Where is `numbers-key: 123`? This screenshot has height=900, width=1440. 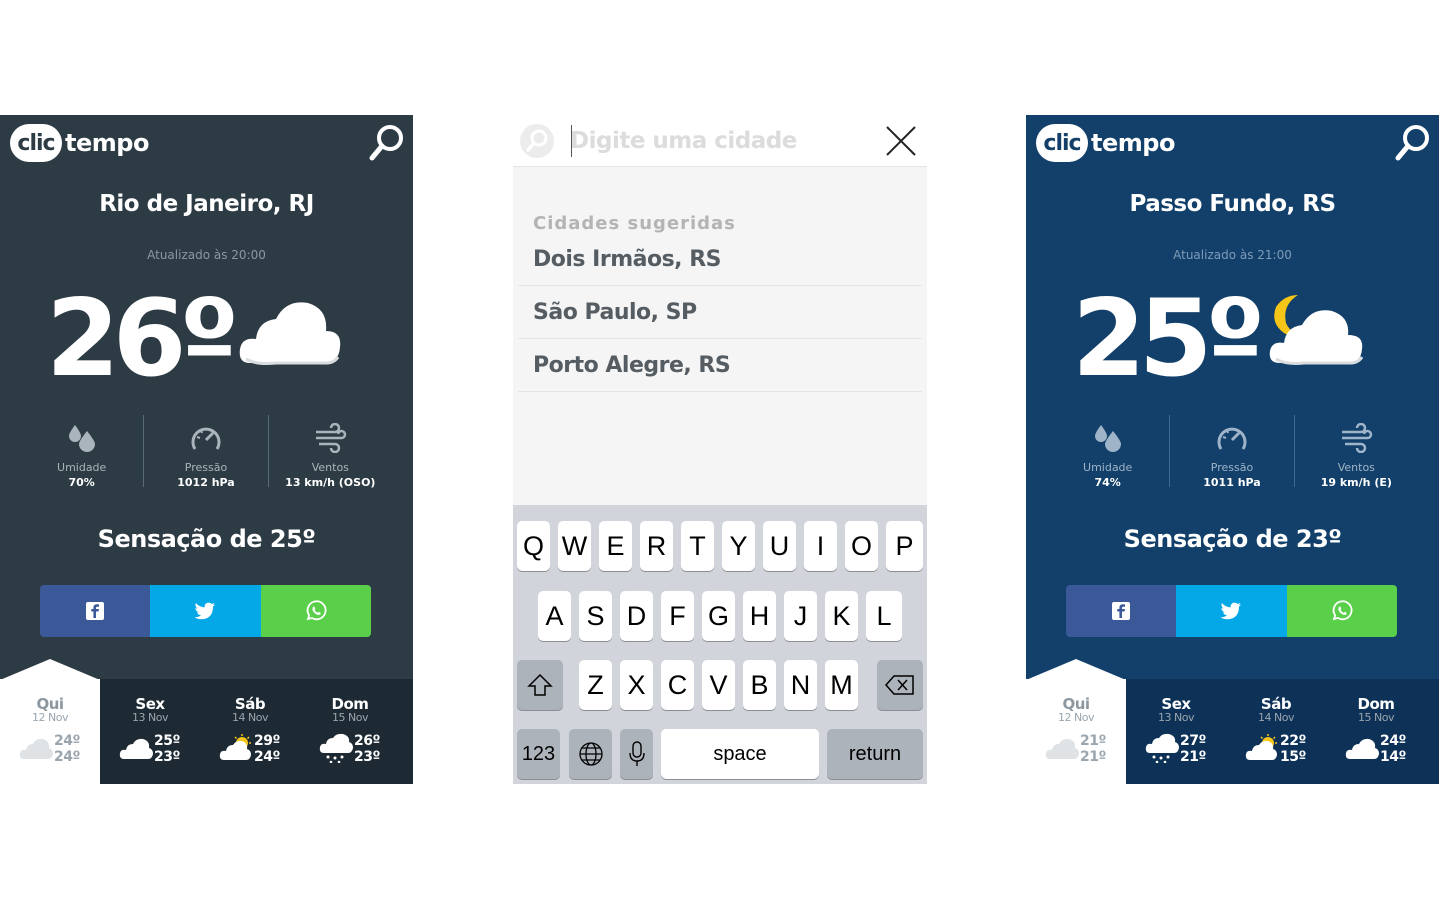 numbers-key: 123 is located at coordinates (538, 754).